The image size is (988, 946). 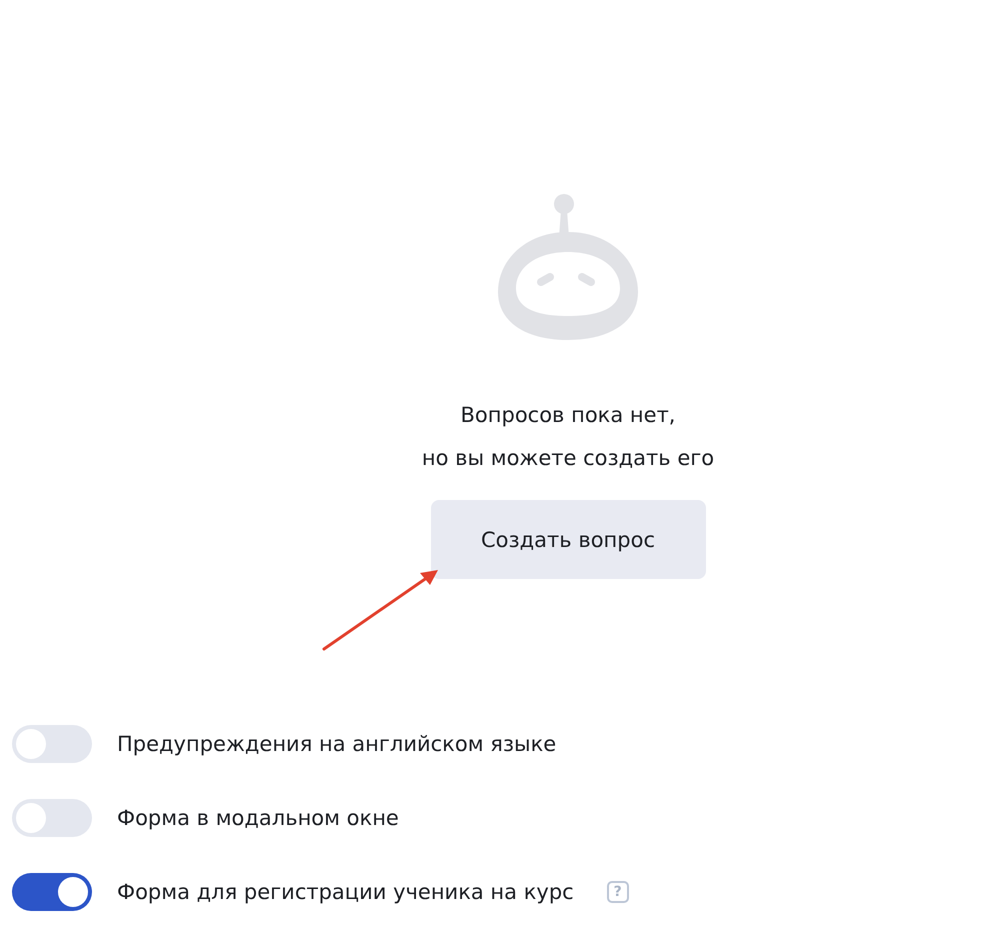 I want to click on setting-label: Предупреждения на английском языке, so click(x=336, y=744).